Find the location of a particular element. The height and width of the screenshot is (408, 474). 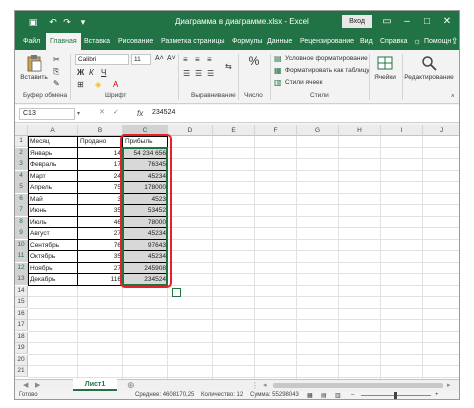

underline-icon: Ч is located at coordinates (103, 73).